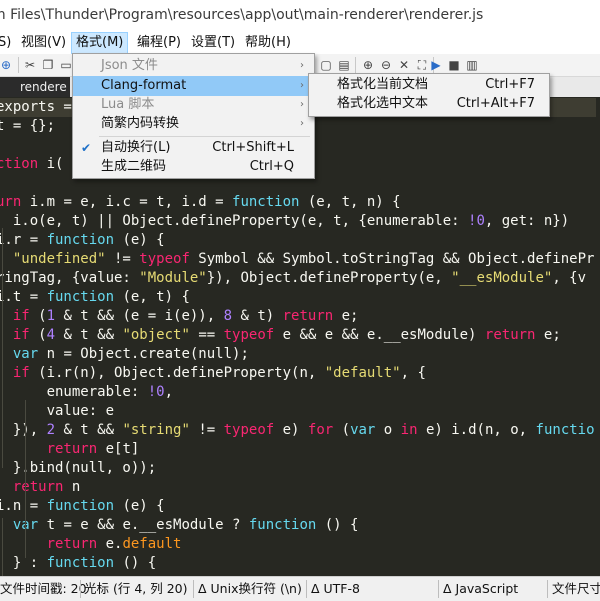  I want to click on code-token: value: e, so click(57, 411).